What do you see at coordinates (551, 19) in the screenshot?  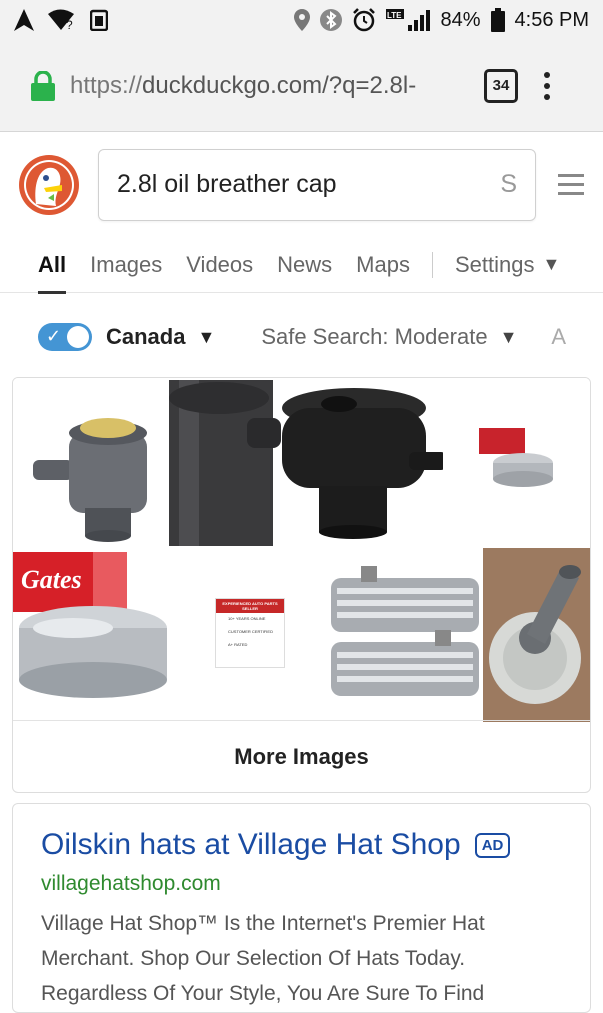 I see `clock: 4:56 PM` at bounding box center [551, 19].